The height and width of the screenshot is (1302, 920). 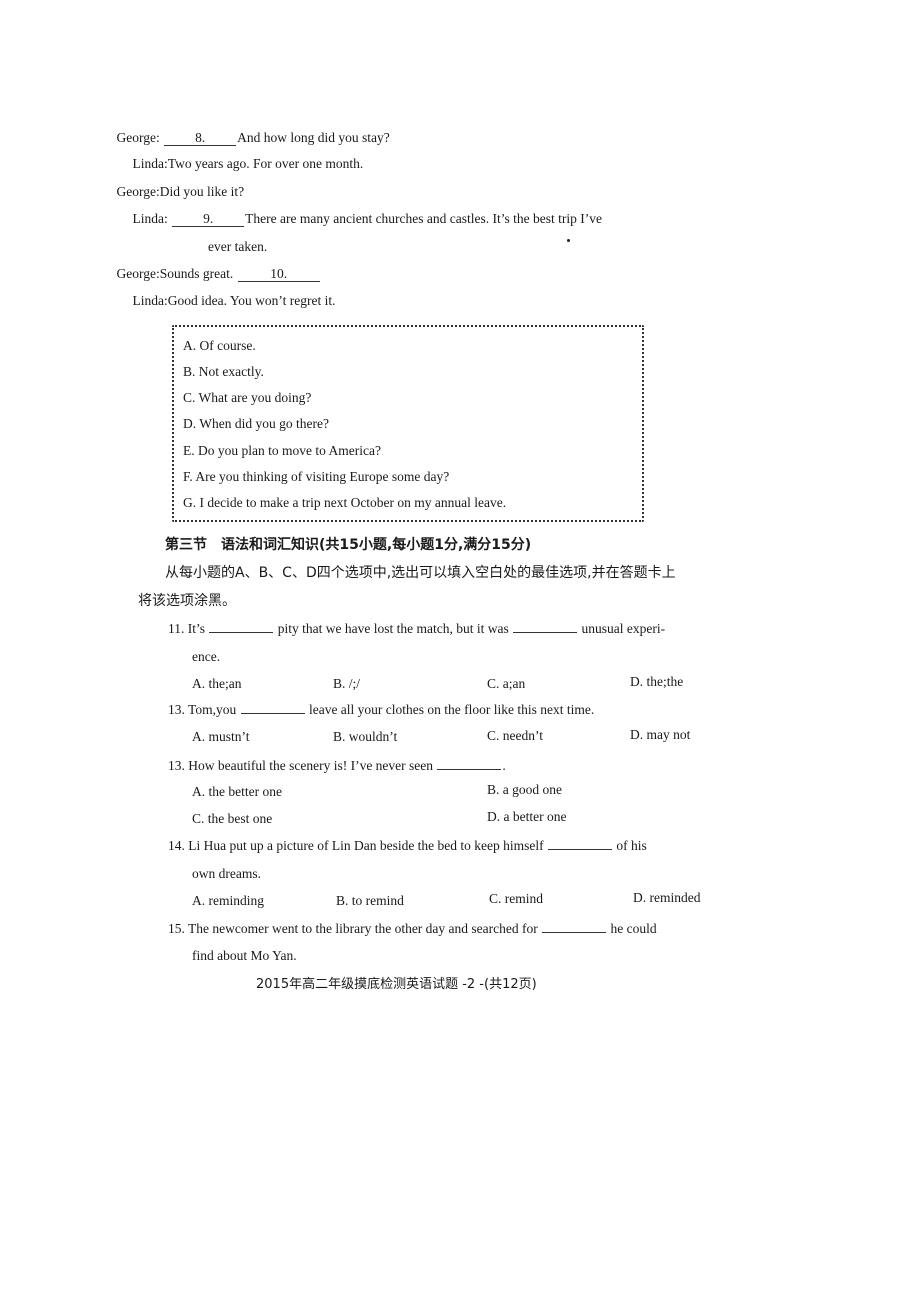 What do you see at coordinates (633, 928) in the screenshot?
I see `question-text: he could` at bounding box center [633, 928].